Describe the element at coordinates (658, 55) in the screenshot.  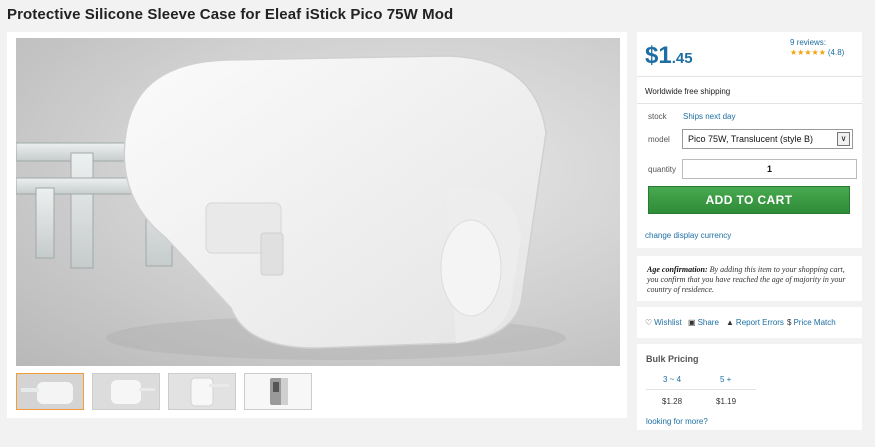
I see `price-dollars: $1` at that location.